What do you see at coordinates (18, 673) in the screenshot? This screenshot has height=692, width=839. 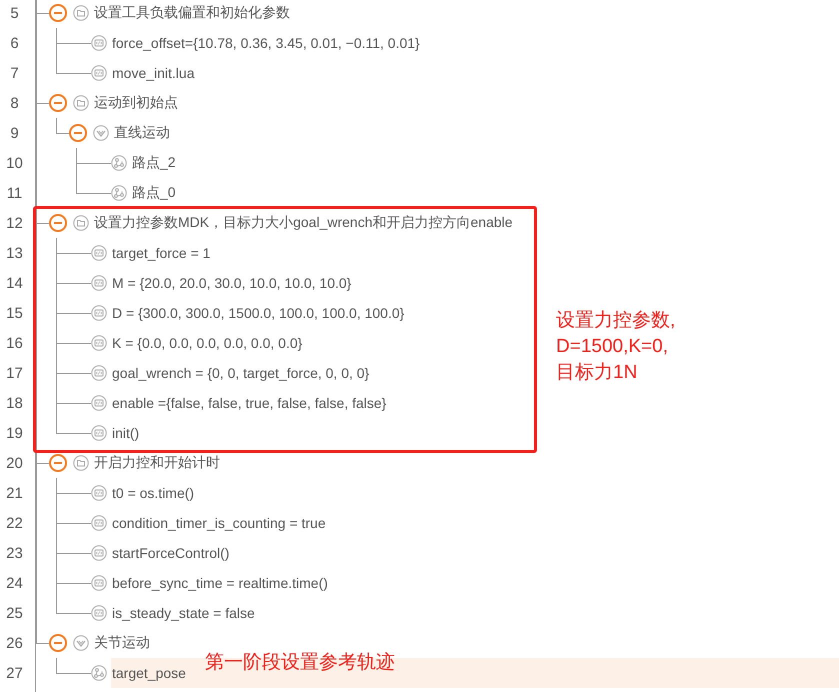 I see `line-number: 27` at bounding box center [18, 673].